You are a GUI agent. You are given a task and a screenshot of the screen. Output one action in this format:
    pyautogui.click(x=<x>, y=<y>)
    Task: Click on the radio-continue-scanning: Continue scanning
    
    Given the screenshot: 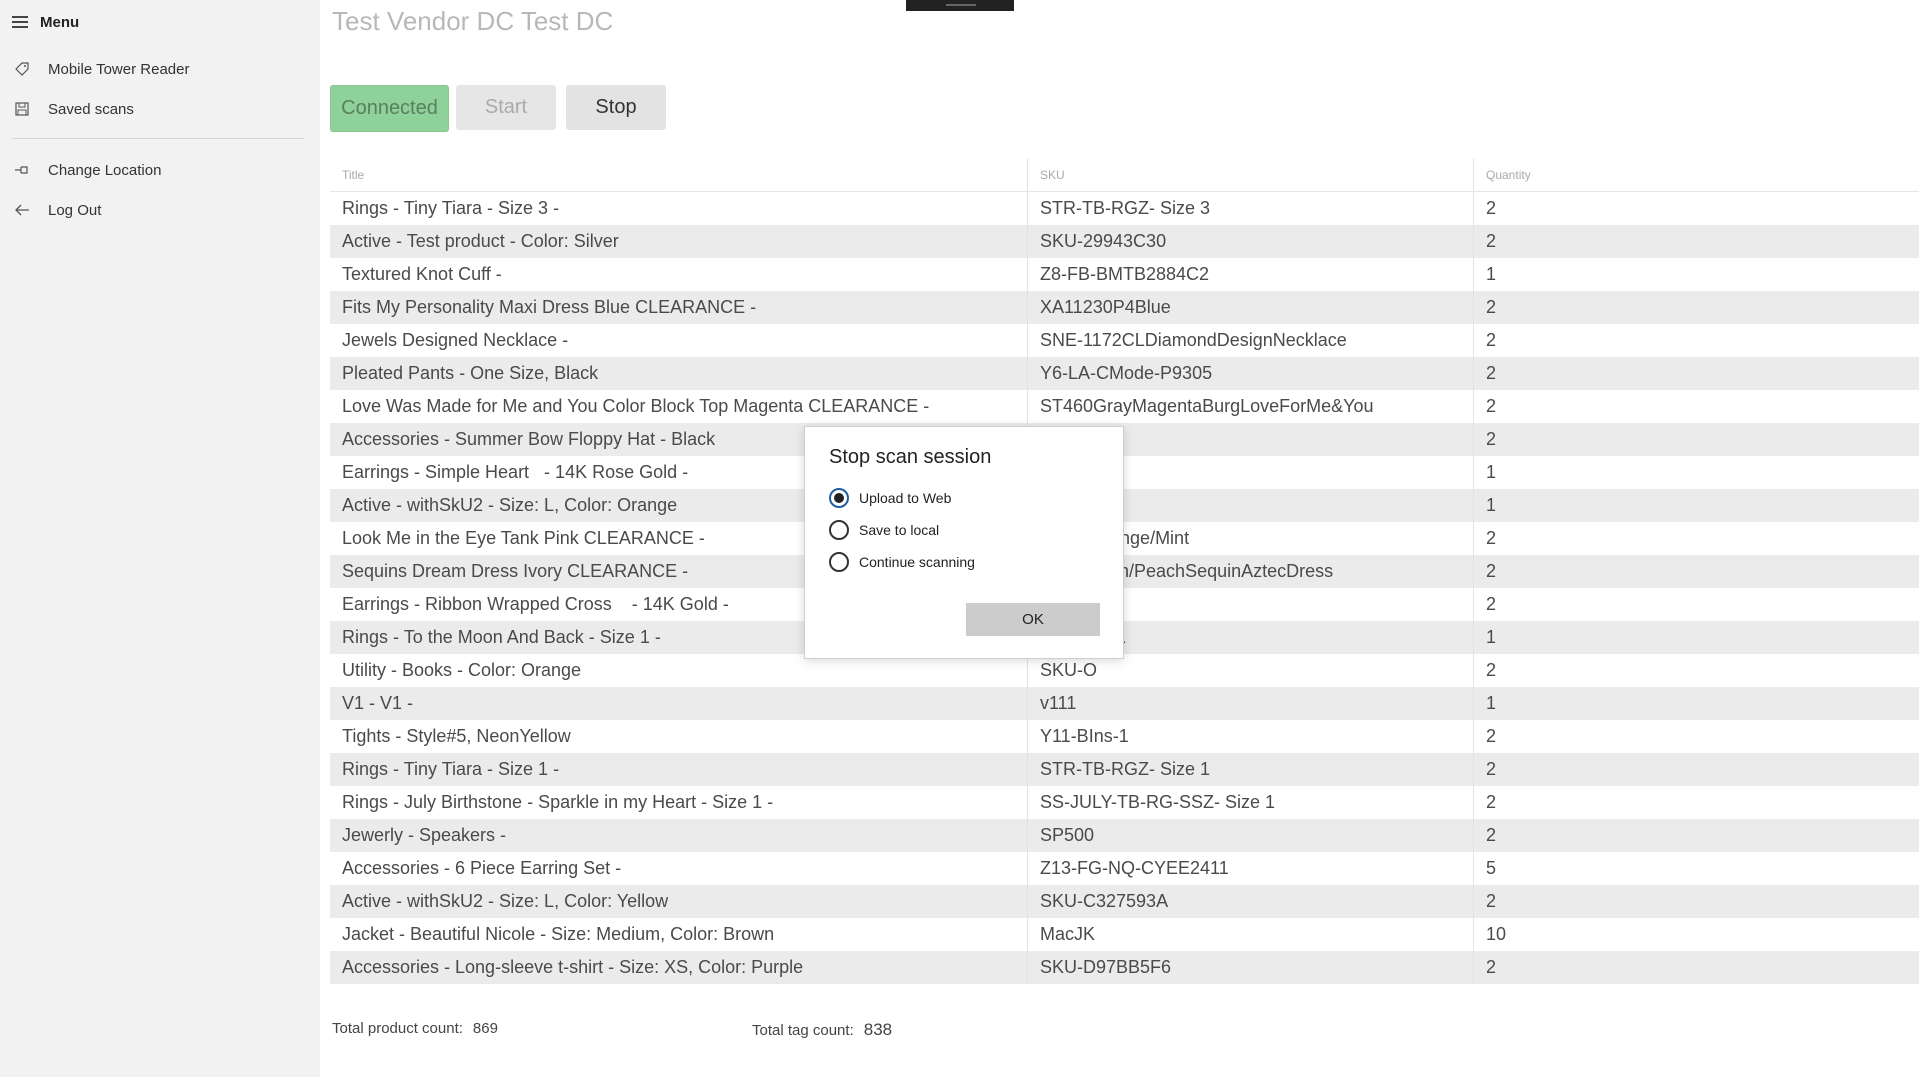 What is the action you would take?
    pyautogui.click(x=902, y=562)
    